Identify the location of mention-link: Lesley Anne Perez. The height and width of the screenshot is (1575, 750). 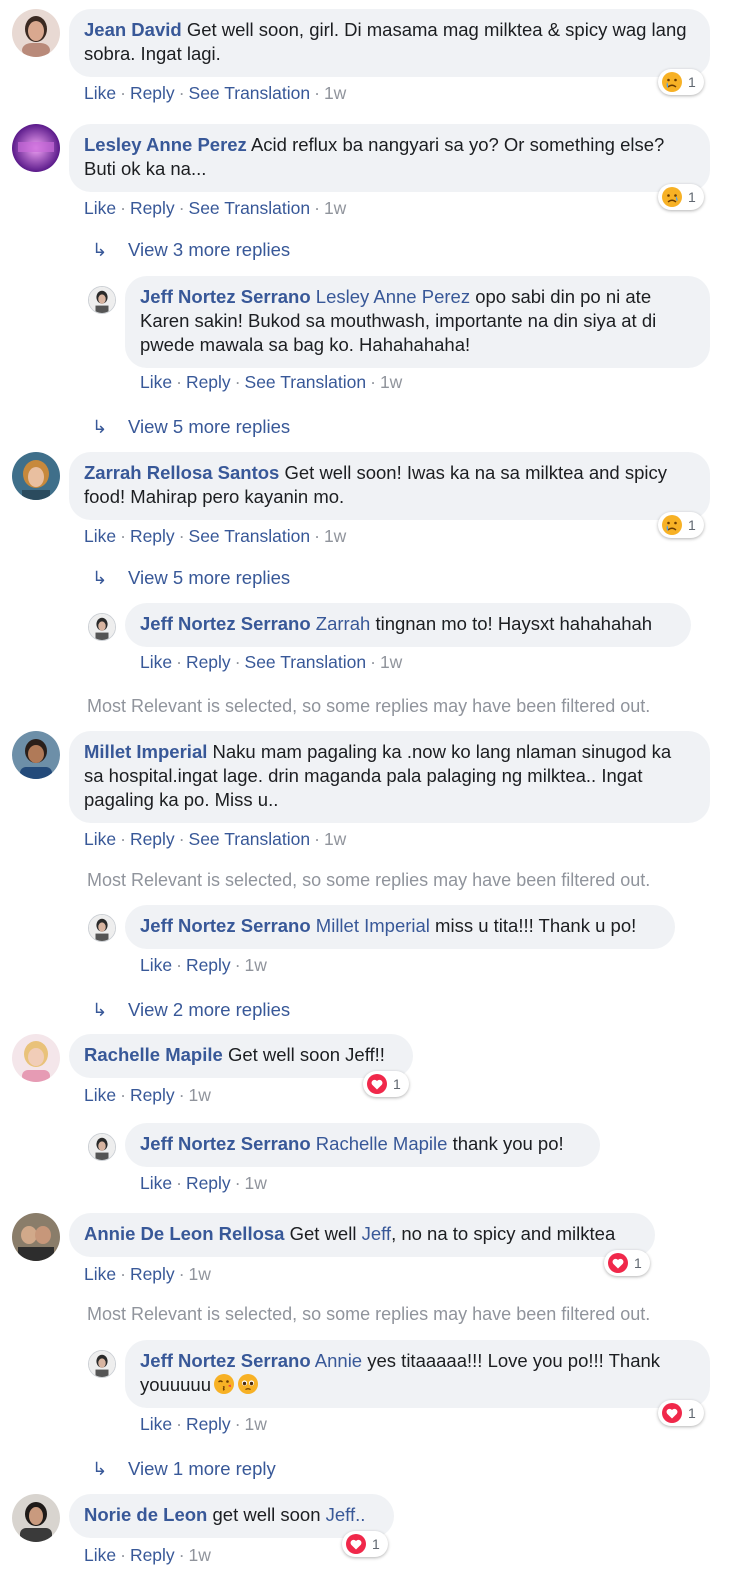
(393, 296).